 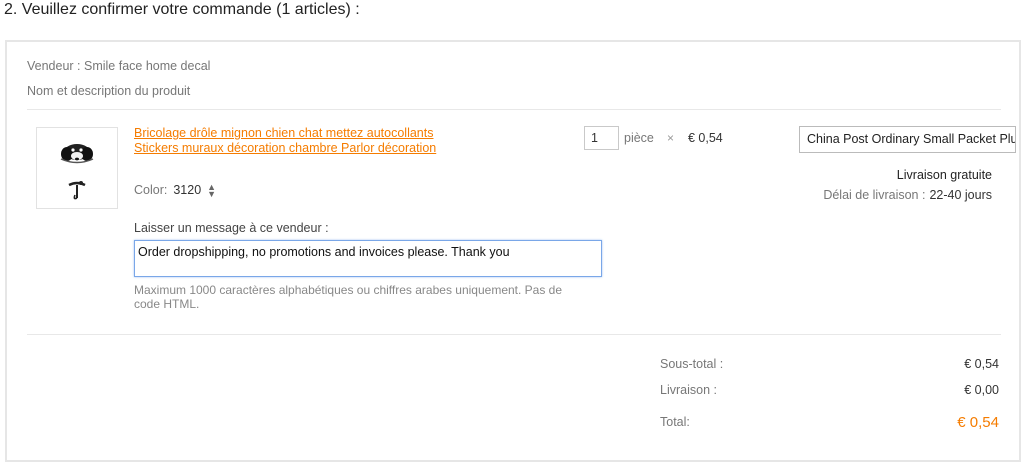 What do you see at coordinates (77, 172) in the screenshot?
I see `dog-sticker-icon` at bounding box center [77, 172].